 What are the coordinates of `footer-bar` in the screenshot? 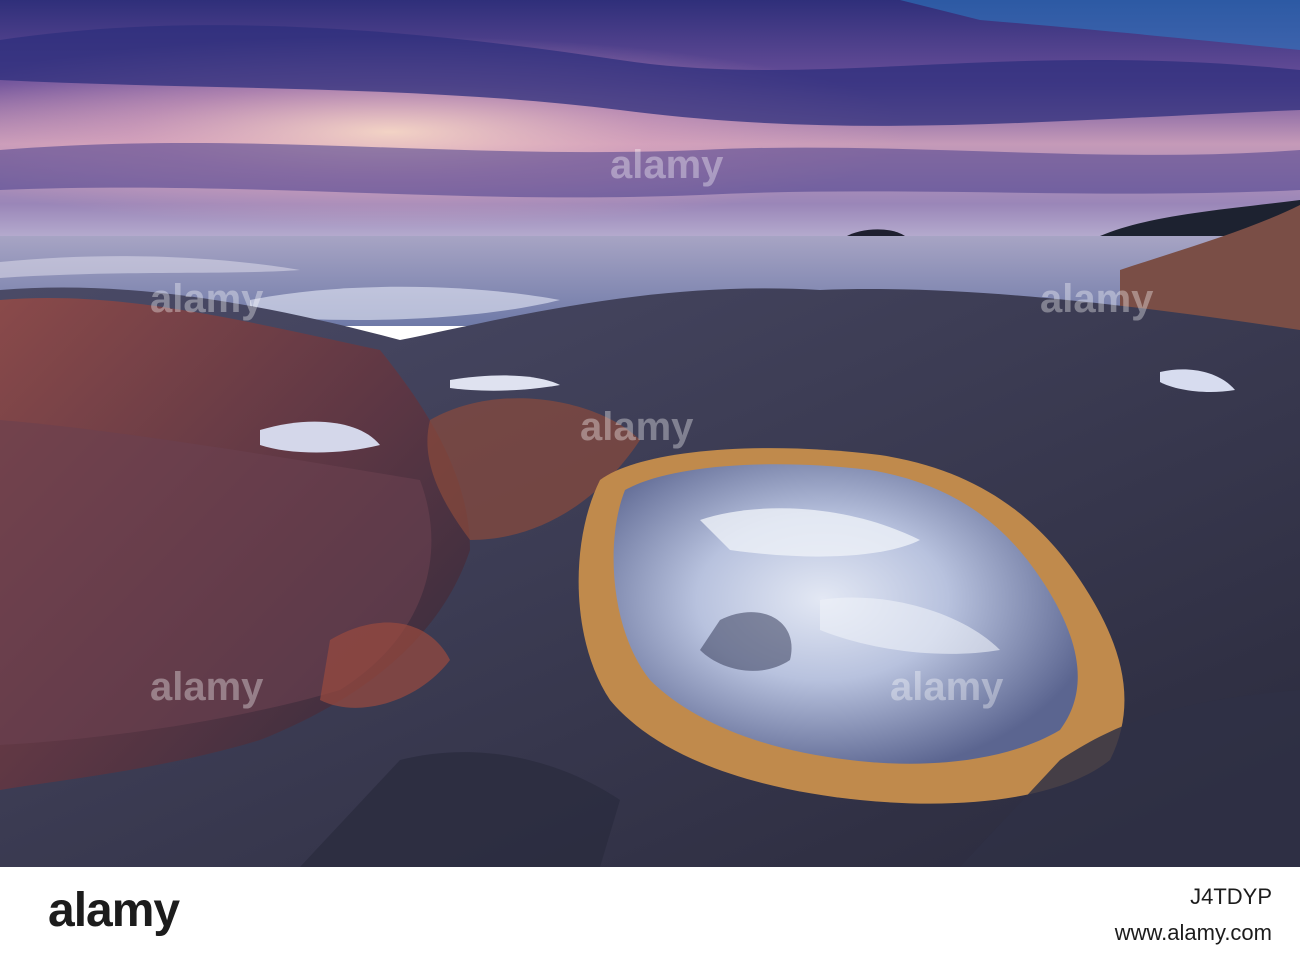 It's located at (650, 911).